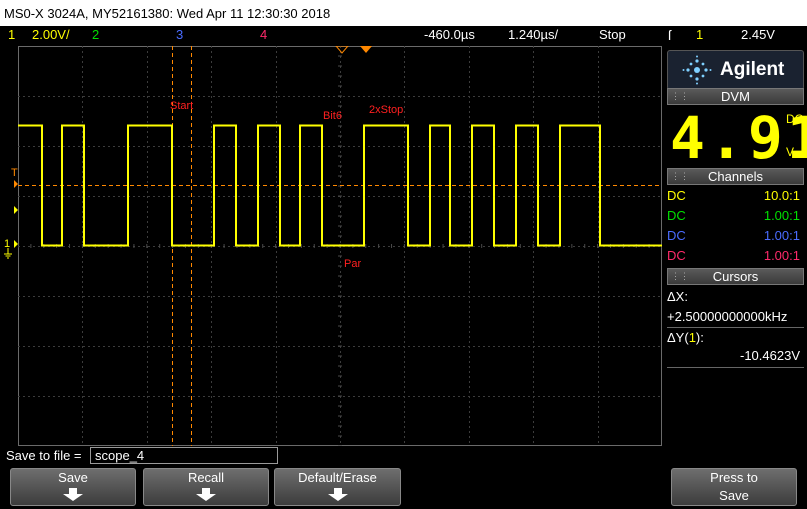  What do you see at coordinates (342, 50) in the screenshot?
I see `trigger-position-marker` at bounding box center [342, 50].